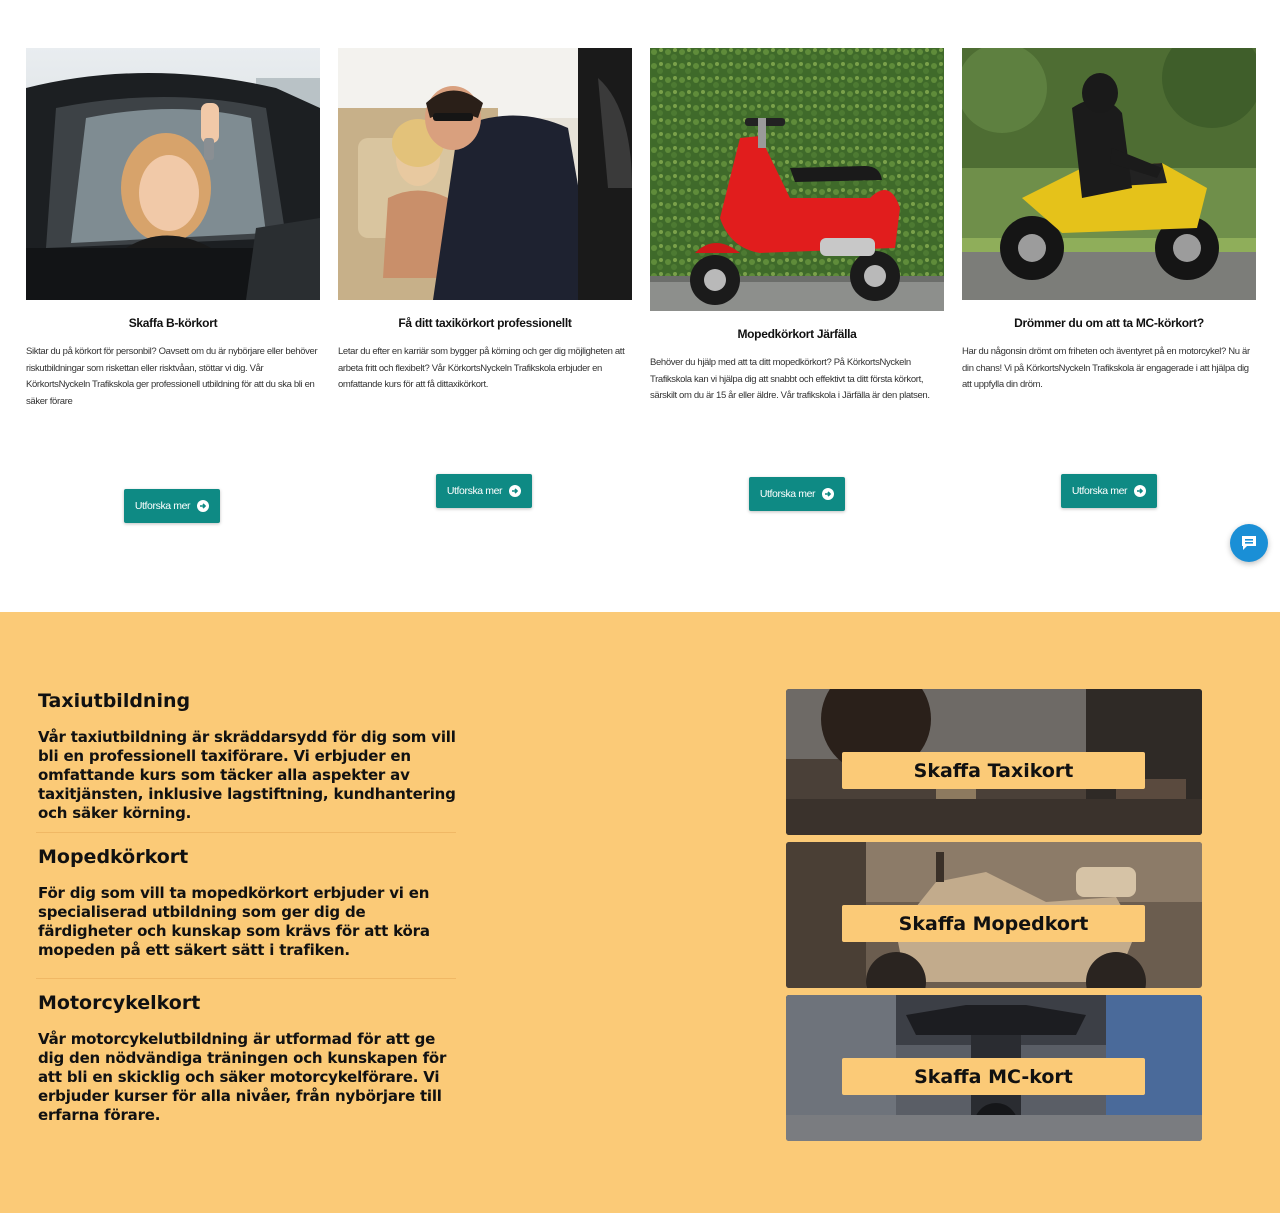 The width and height of the screenshot is (1280, 1213). I want to click on tile-mc-kort: Skaffa MC-kort, so click(994, 1068).